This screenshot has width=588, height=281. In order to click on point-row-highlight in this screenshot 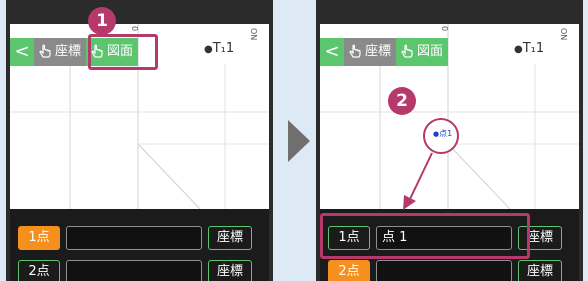, I will do `click(425, 236)`.